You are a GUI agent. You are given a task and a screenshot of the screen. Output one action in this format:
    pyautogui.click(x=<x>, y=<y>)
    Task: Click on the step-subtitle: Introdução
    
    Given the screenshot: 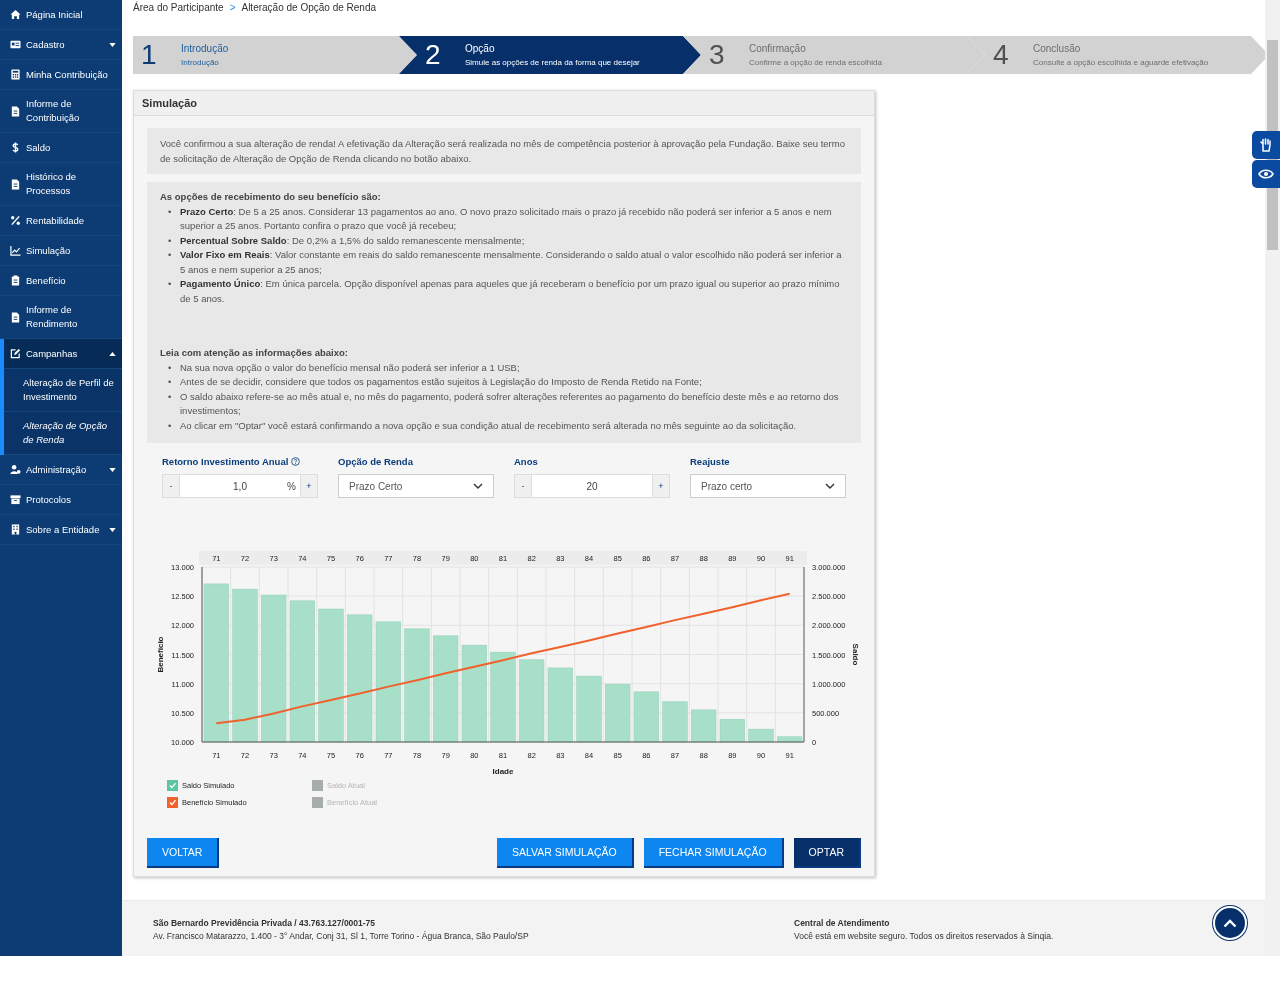 What is the action you would take?
    pyautogui.click(x=200, y=62)
    